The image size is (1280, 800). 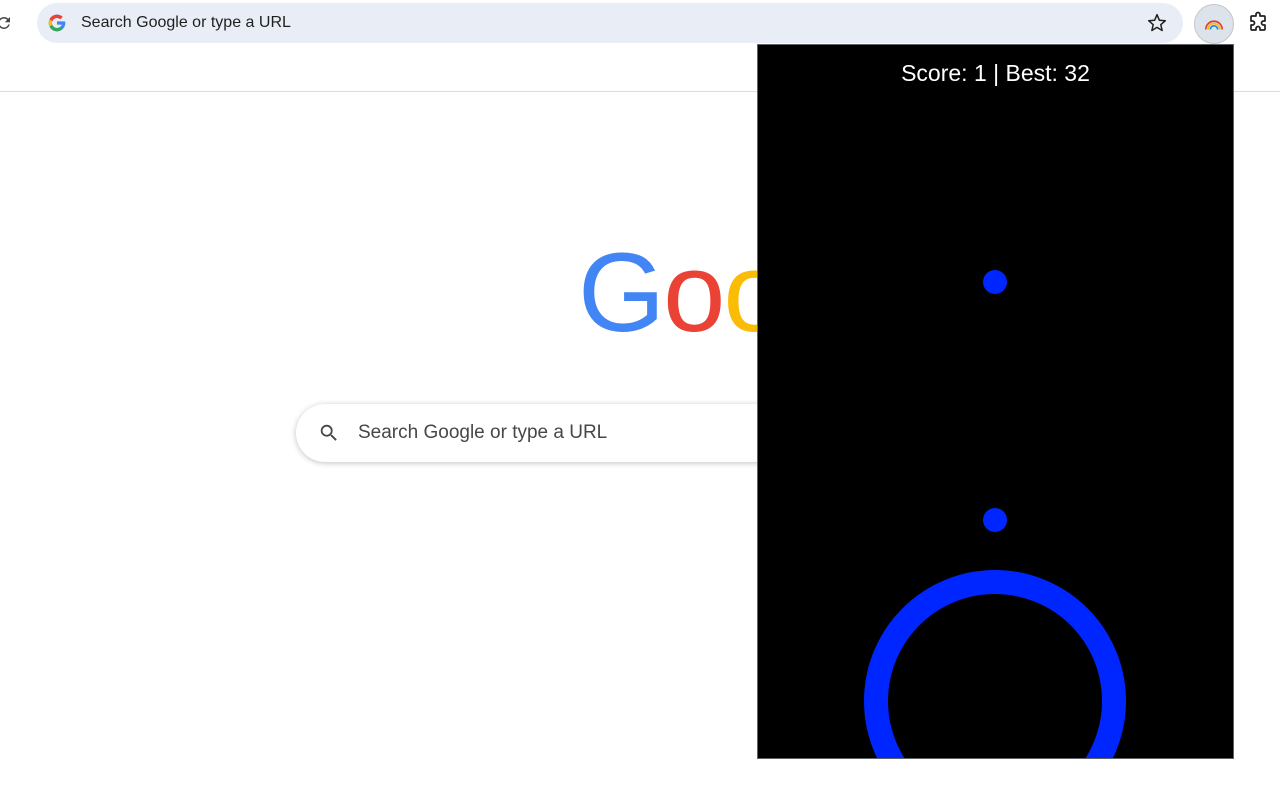 I want to click on score-display: Score: 1 | Best: 32, so click(x=995, y=73).